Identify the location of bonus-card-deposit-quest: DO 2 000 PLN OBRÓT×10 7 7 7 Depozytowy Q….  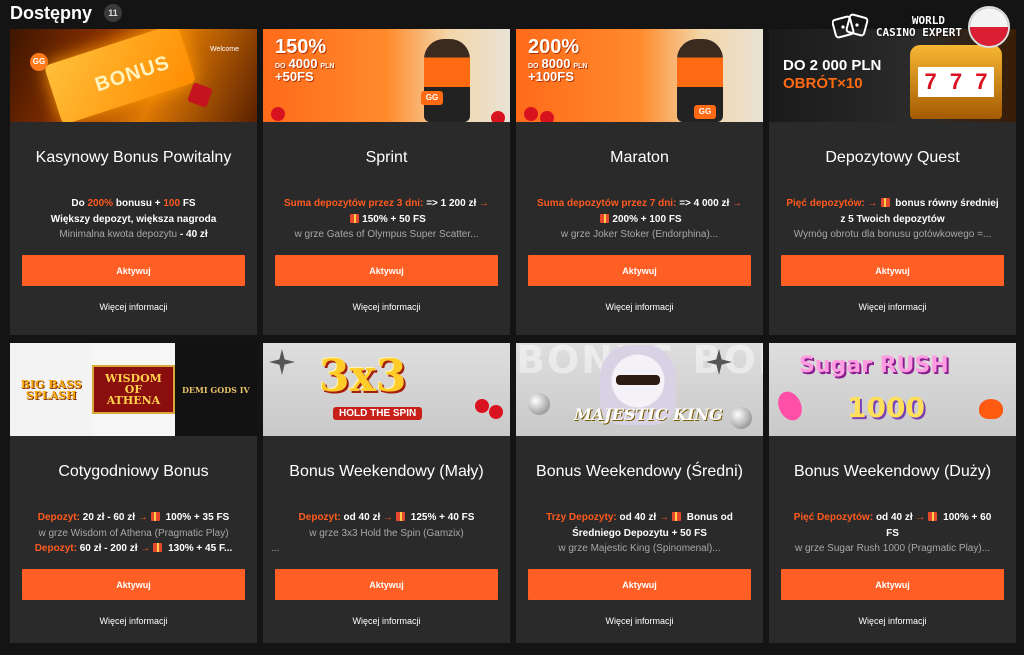
(892, 182).